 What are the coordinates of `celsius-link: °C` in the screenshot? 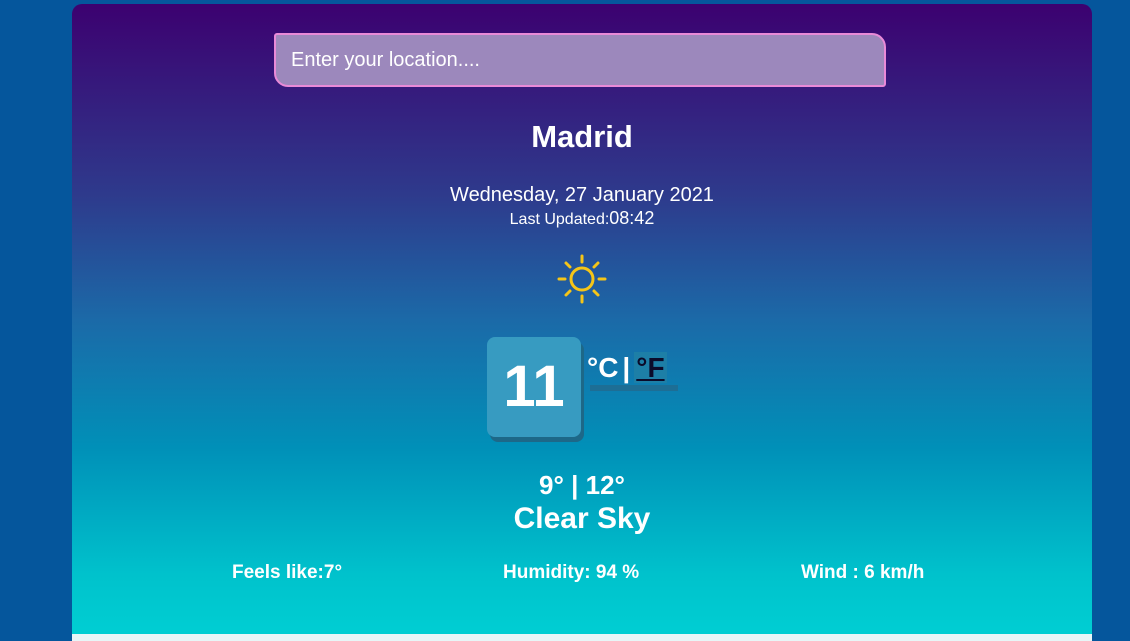 It's located at (602, 367).